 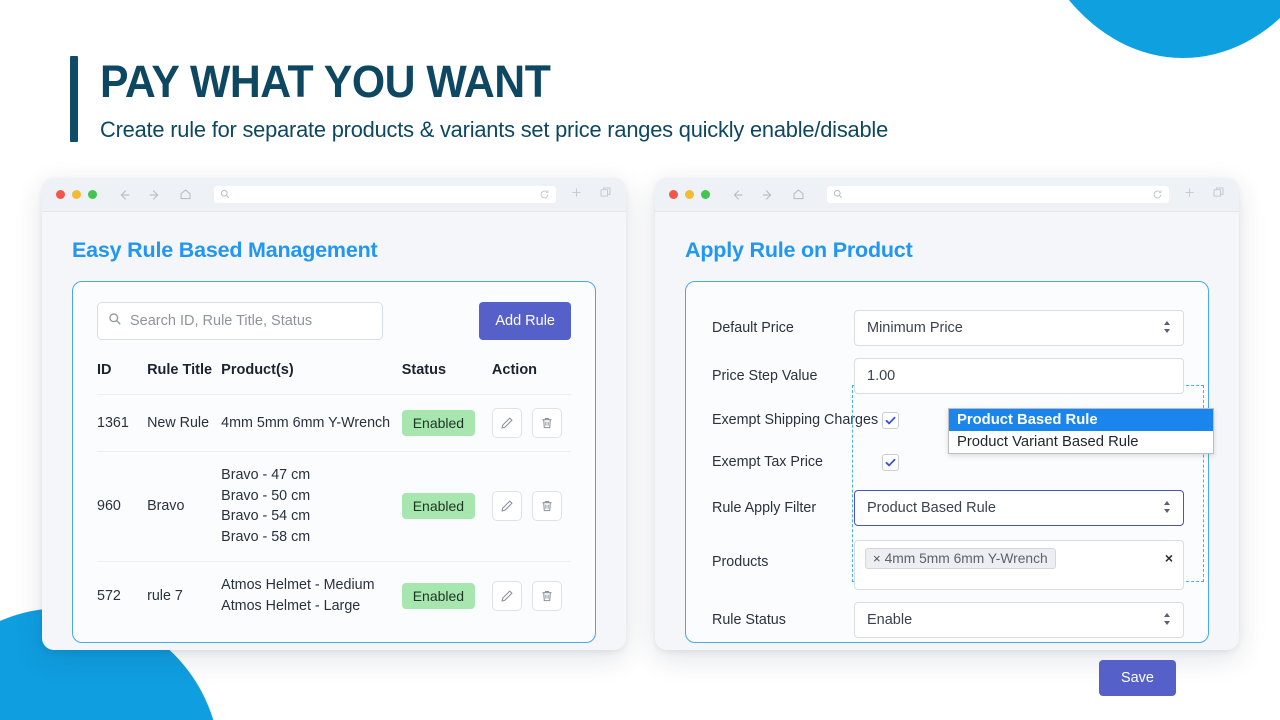 I want to click on product-line: Bravo - 47 cm, so click(x=266, y=475).